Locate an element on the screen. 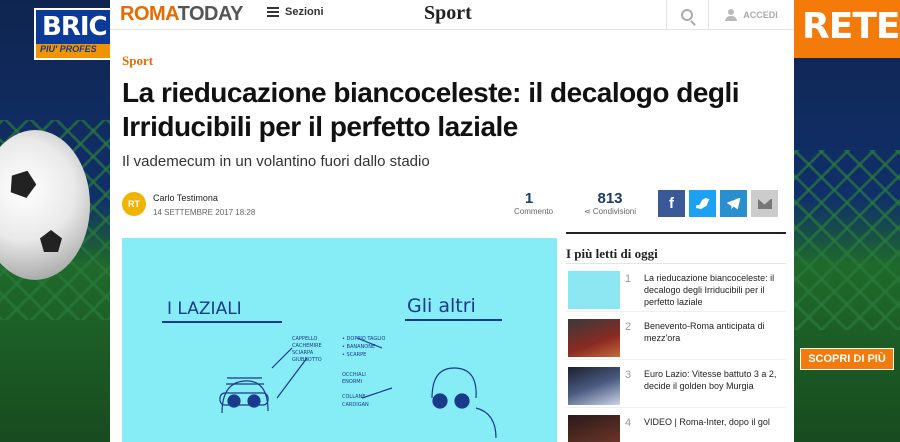  logo-roma: ROMA is located at coordinates (149, 14).